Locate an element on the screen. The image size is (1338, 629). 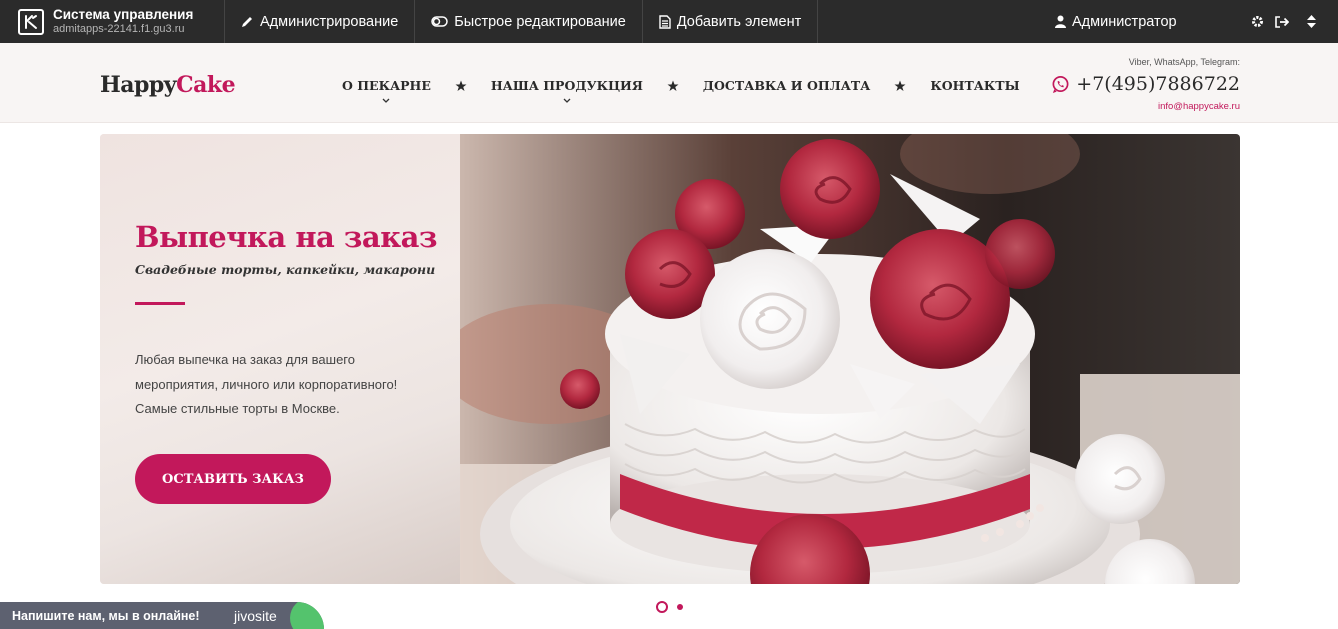
nav-item-delivery: ДОСТАВКА И ОПЛАТА is located at coordinates (786, 85).